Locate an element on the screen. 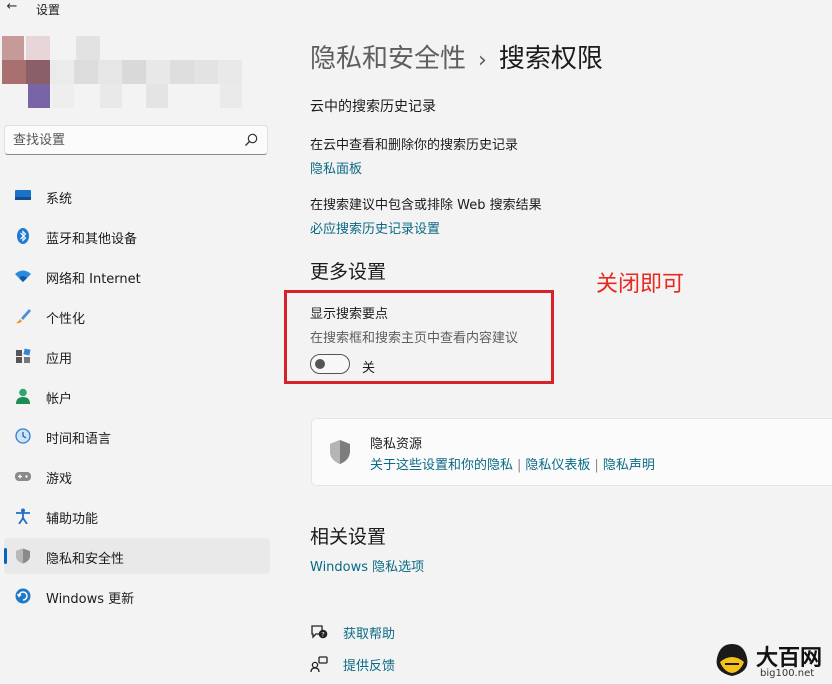  sidebar-item-label: Windows 更新 is located at coordinates (90, 599).